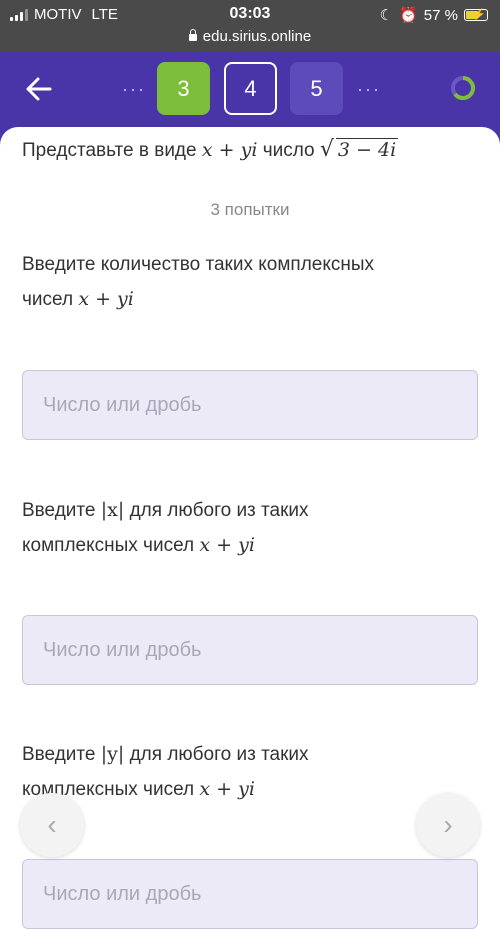 This screenshot has height=929, width=500. I want to click on task-tile-4: 4, so click(250, 88).